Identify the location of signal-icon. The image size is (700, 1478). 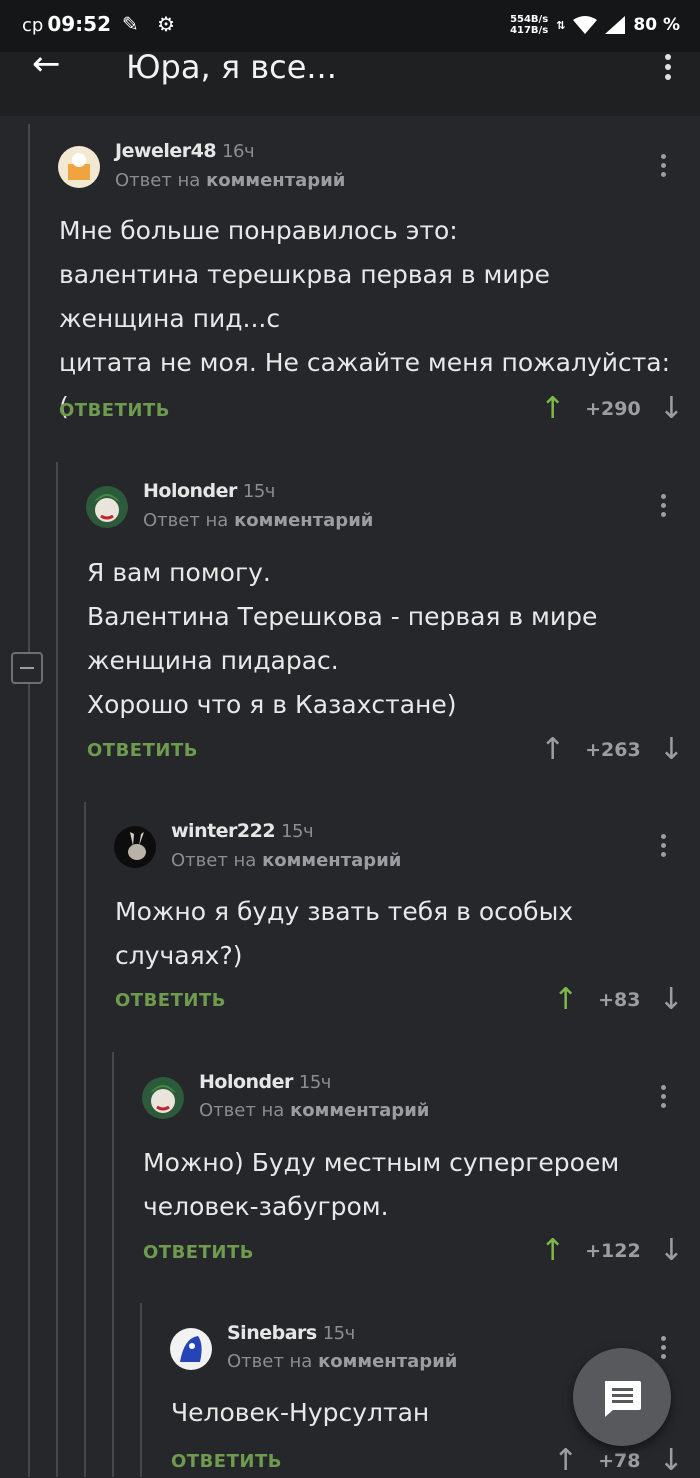
(615, 25).